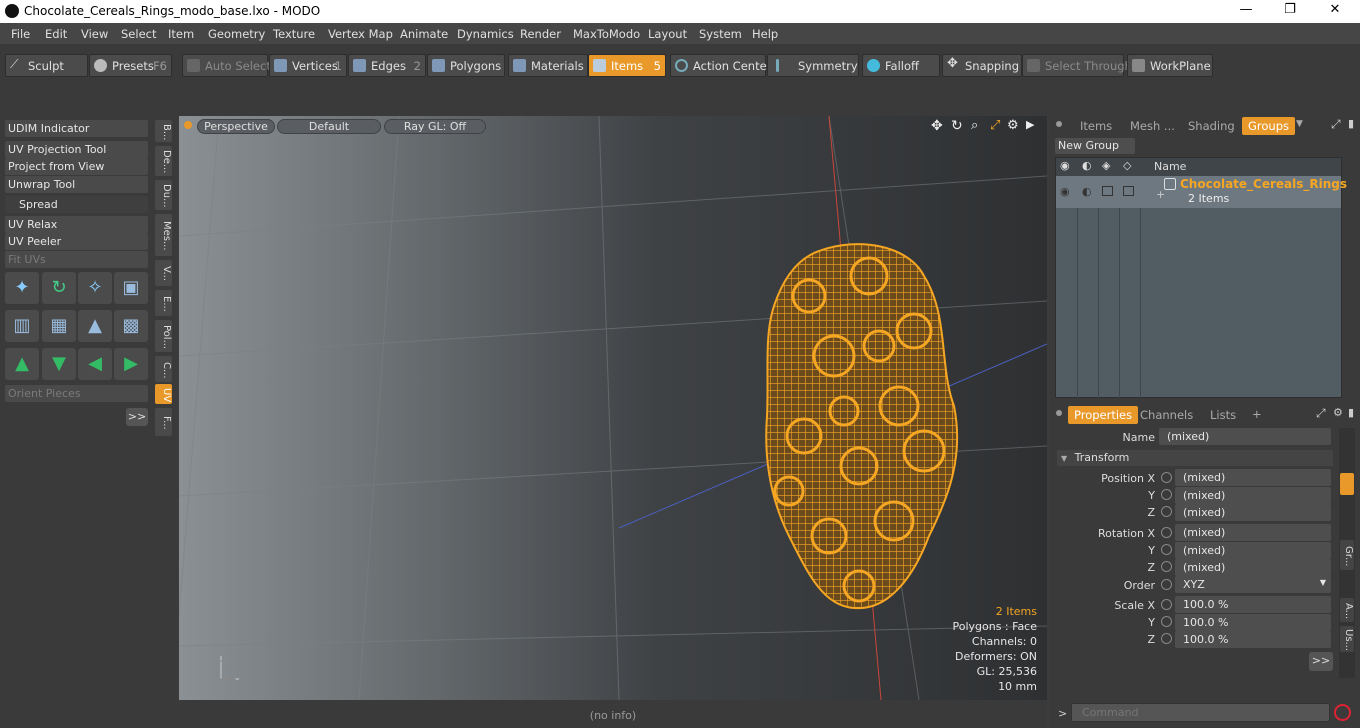  What do you see at coordinates (59, 288) in the screenshot?
I see `uv-rotate-icon: ↻` at bounding box center [59, 288].